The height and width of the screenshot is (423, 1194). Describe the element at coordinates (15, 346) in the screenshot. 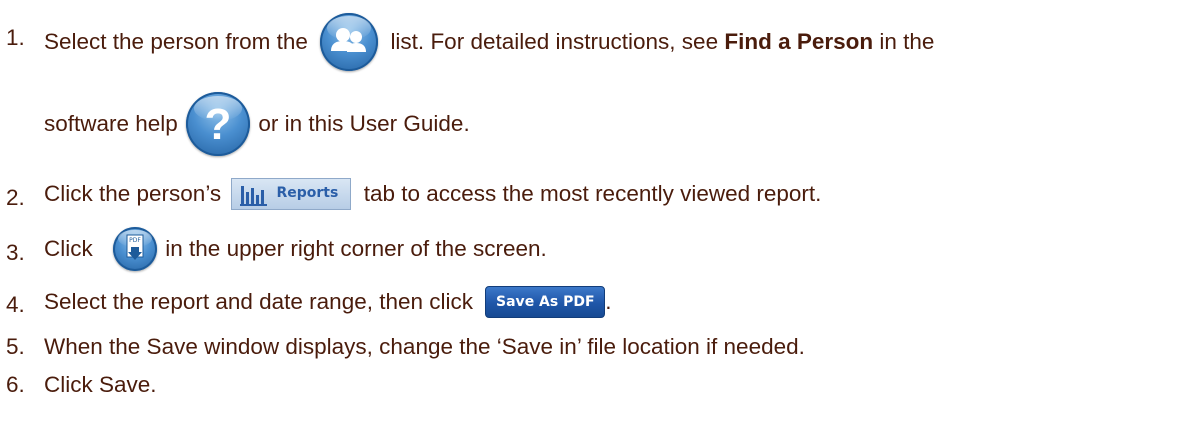

I see `step-number: 5.` at that location.